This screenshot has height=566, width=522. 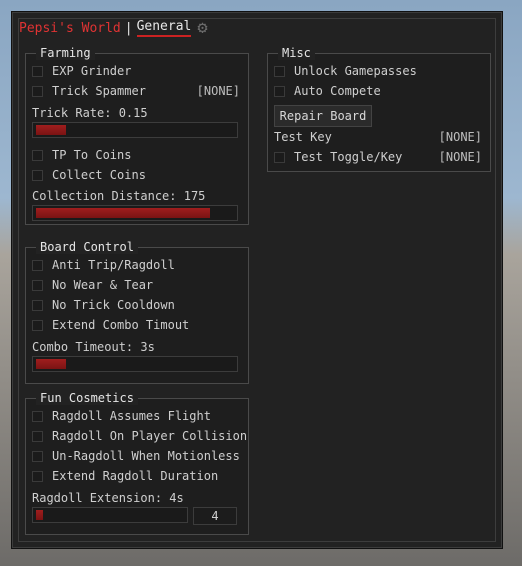 I want to click on slider-label: Trick Rate: 0.15, so click(x=90, y=113).